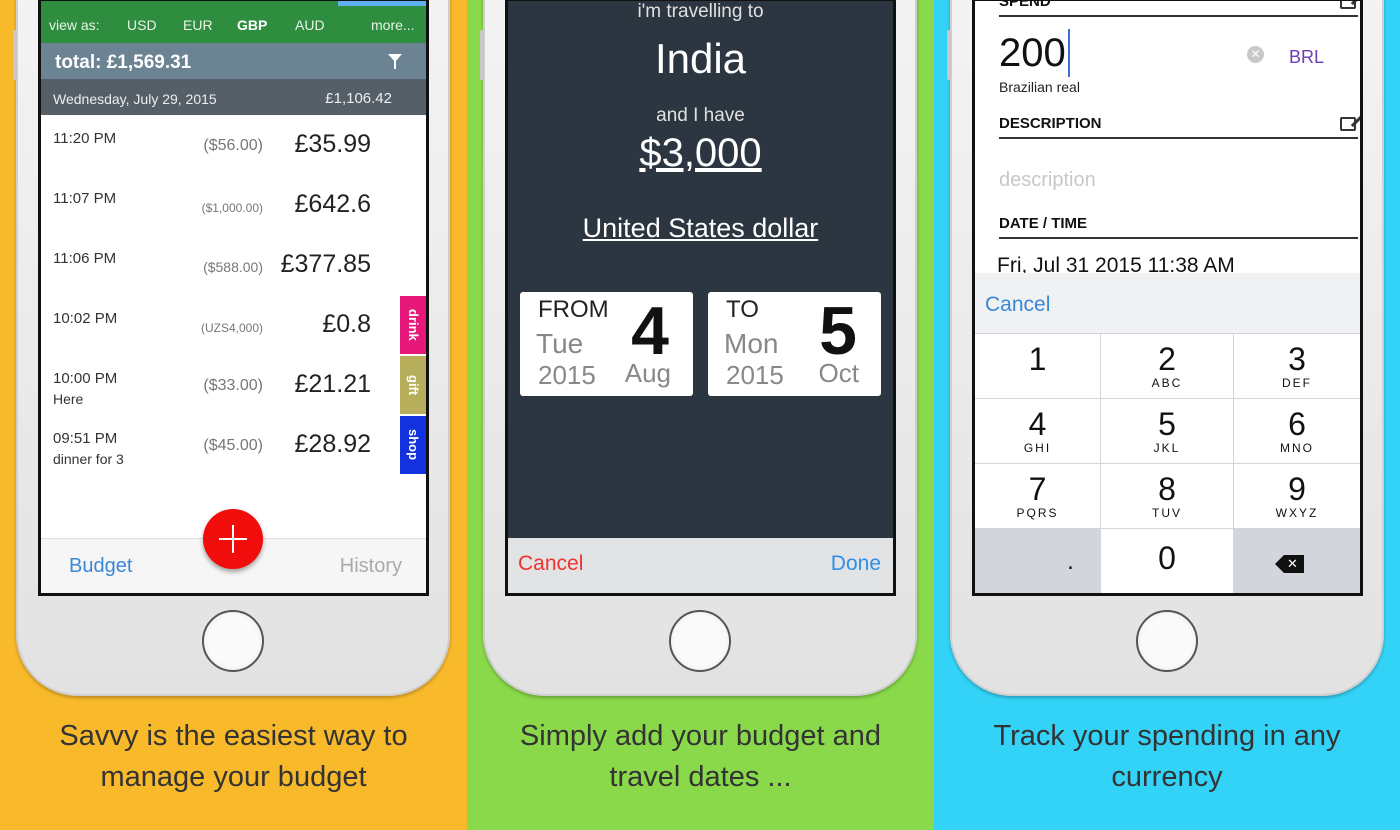 The image size is (1400, 830). I want to click on keypad-cancel-button: Cancel, so click(1017, 305).